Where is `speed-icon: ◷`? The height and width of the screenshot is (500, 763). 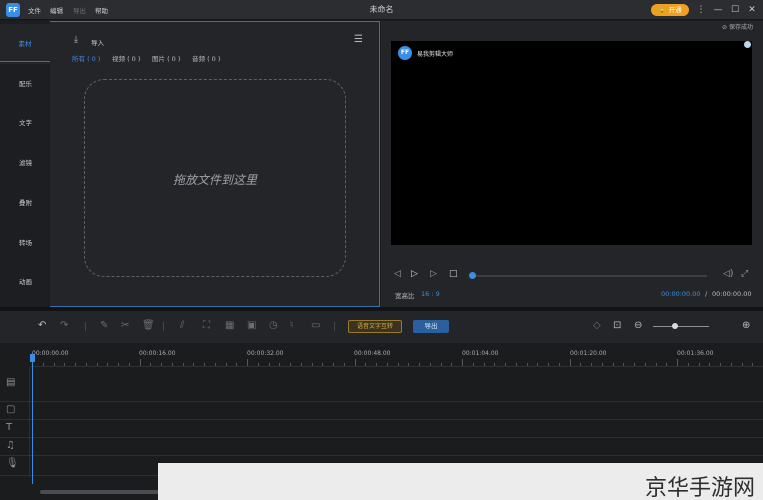
speed-icon: ◷ is located at coordinates (273, 325).